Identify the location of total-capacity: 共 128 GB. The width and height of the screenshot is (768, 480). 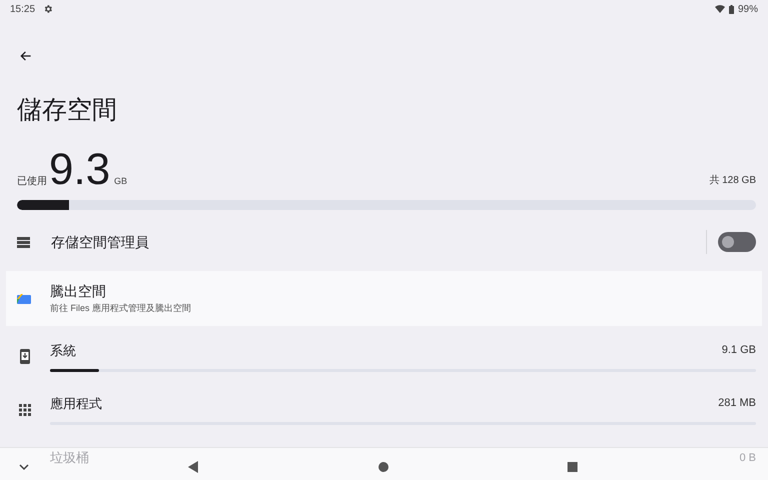
(732, 181).